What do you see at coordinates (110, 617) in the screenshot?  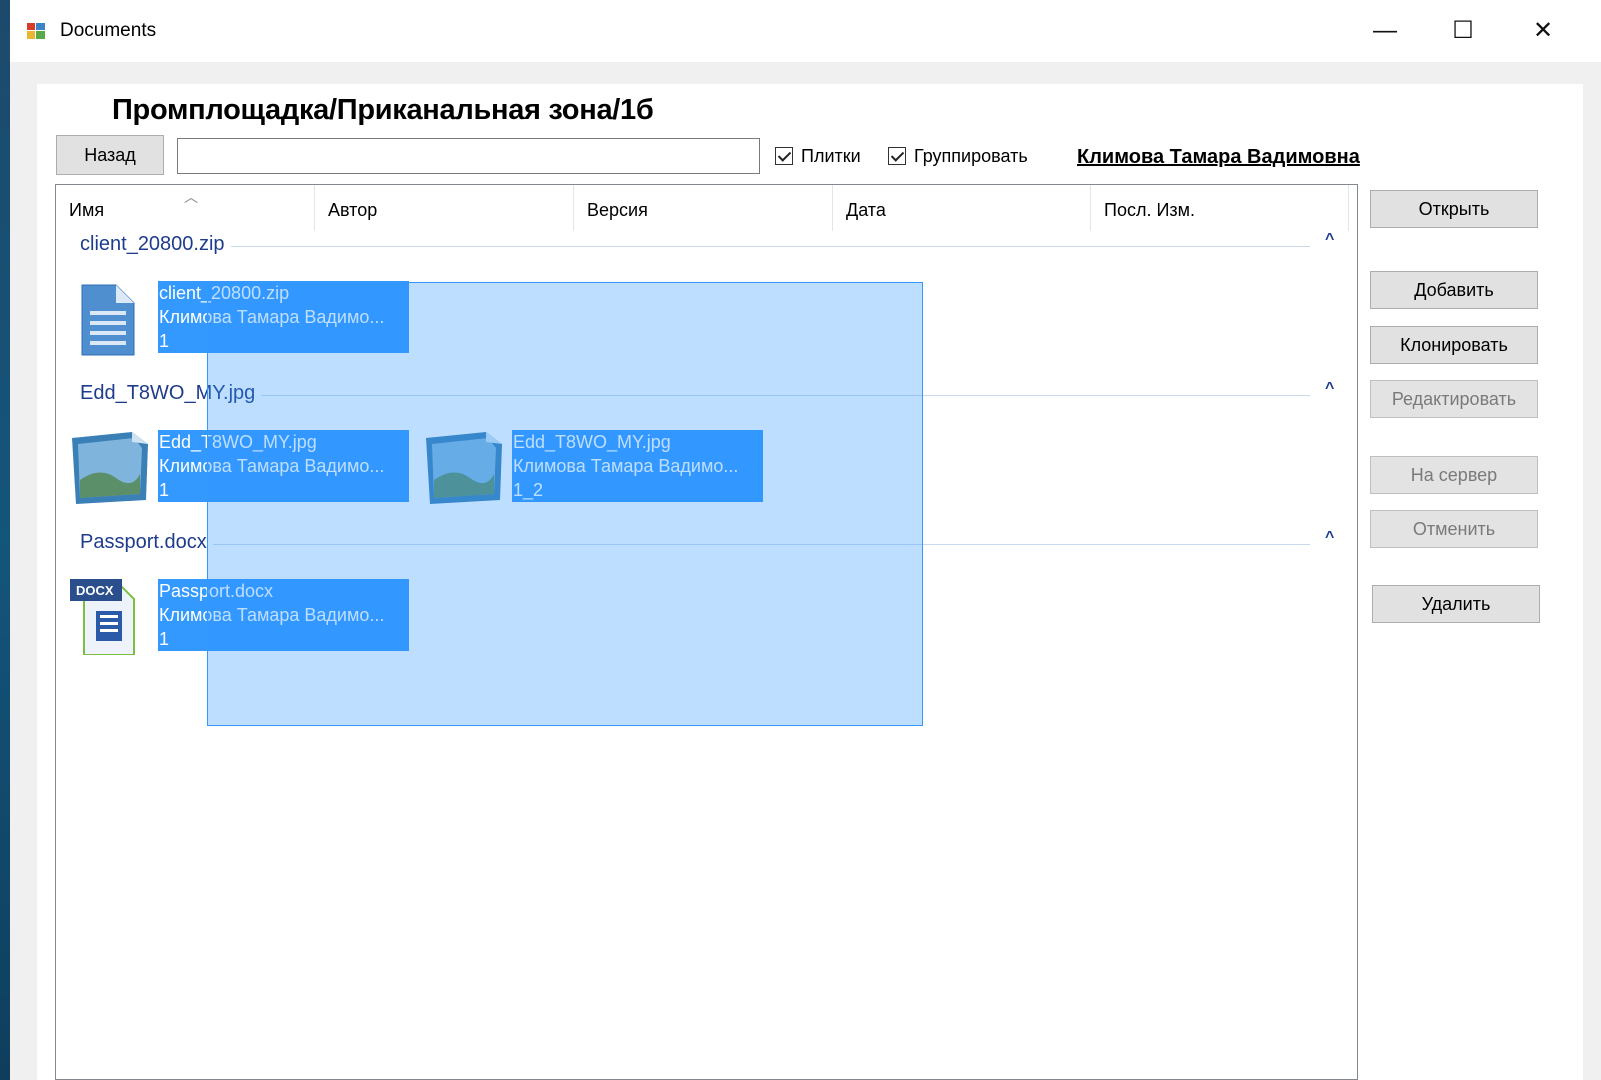 I see `docx-file-icon: DOCX` at bounding box center [110, 617].